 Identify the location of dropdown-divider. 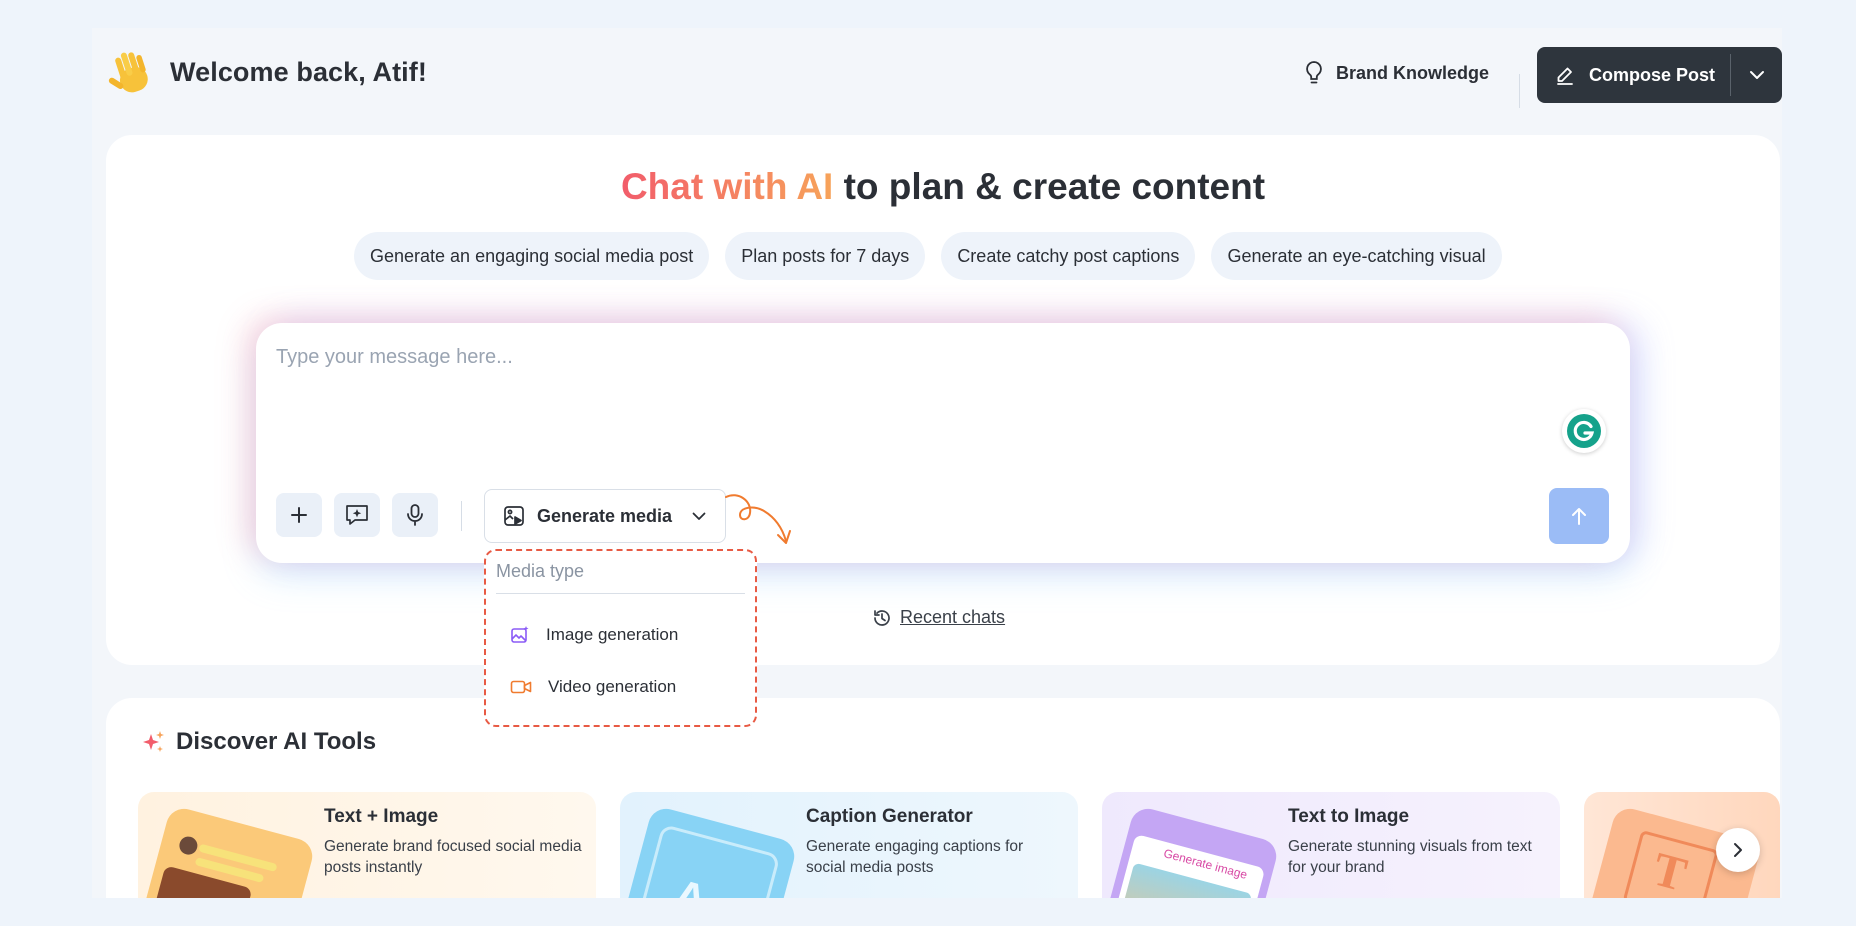
(620, 593).